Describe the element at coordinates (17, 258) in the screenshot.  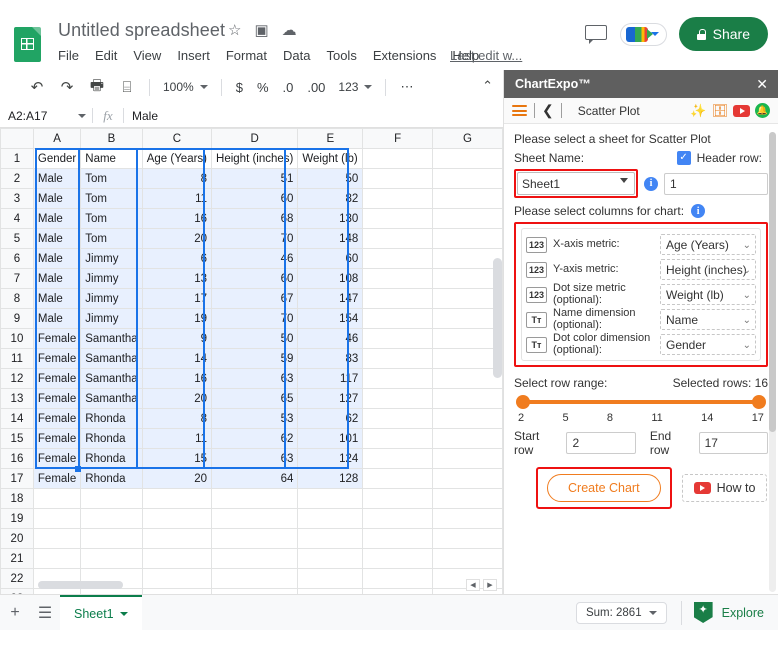
I see `row-header-6: 6` at that location.